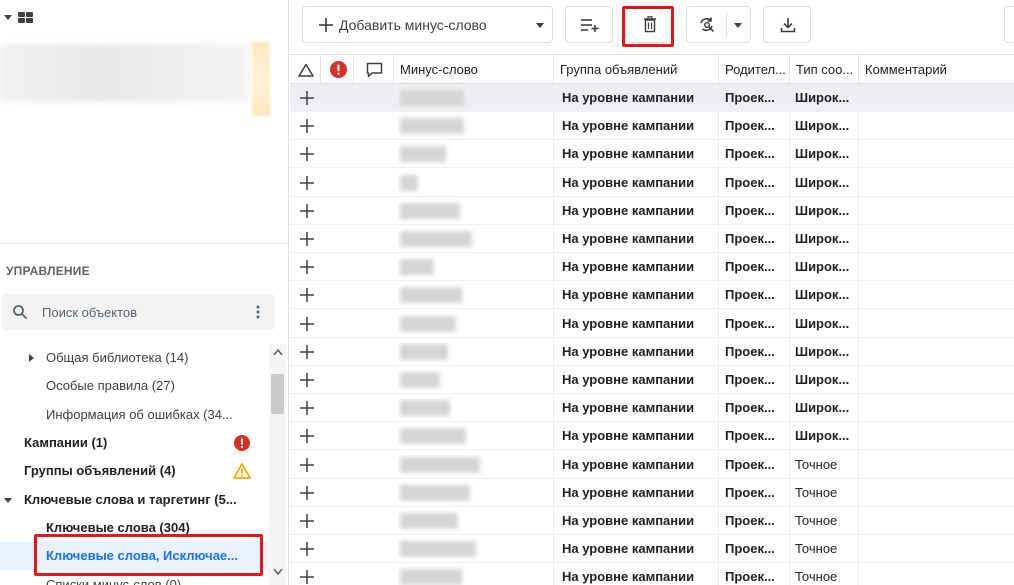 This screenshot has width=1014, height=585. Describe the element at coordinates (277, 394) in the screenshot. I see `scrollbar-thumb` at that location.